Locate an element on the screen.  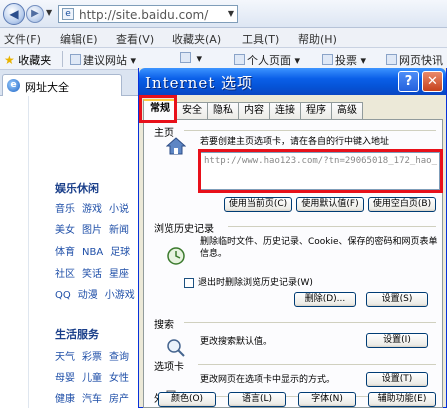
fav-link-blank: ▾ is located at coordinates (191, 58).